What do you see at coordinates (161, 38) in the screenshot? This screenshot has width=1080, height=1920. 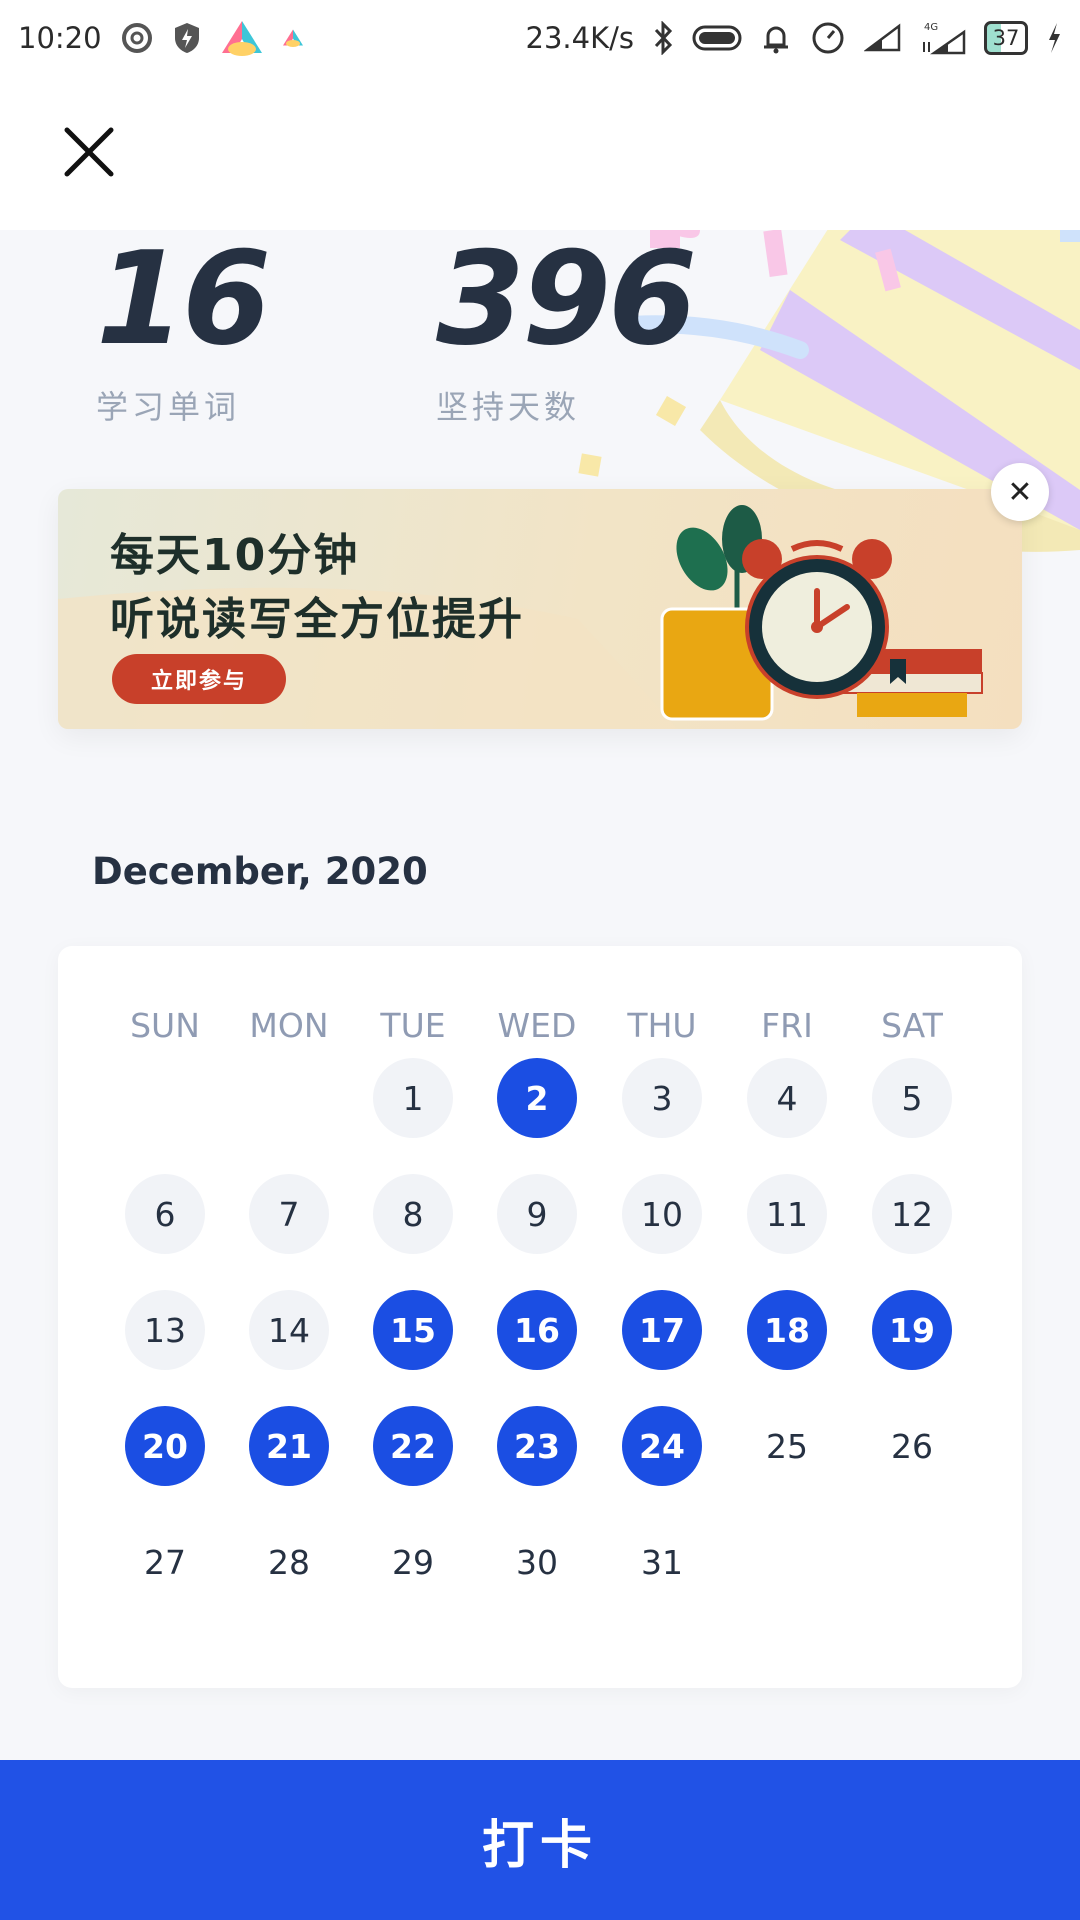 I see `status-left: 10:20` at bounding box center [161, 38].